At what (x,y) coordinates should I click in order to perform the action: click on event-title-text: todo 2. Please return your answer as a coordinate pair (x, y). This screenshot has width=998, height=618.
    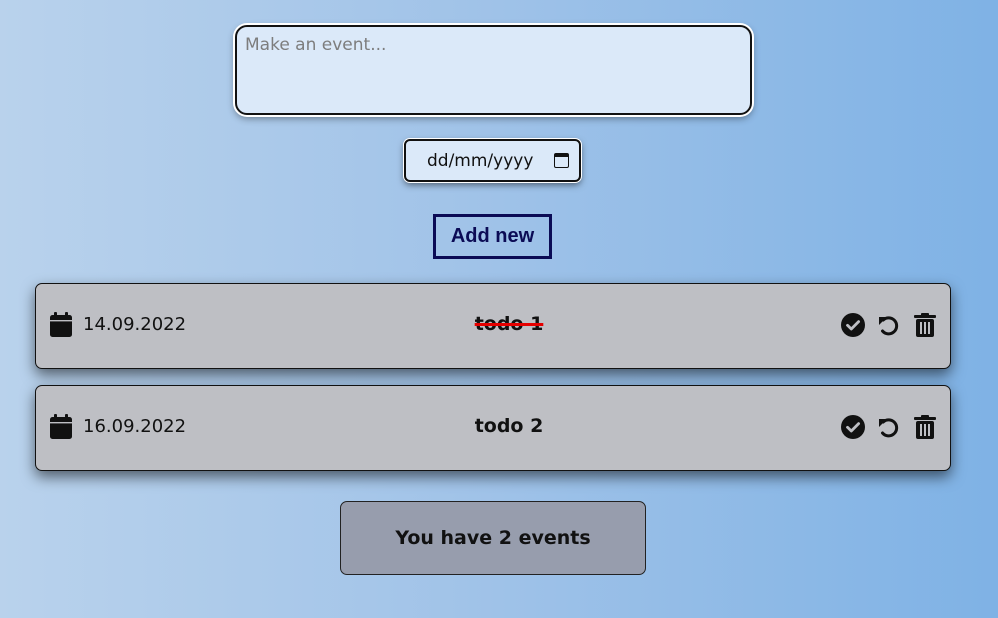
    Looking at the image, I should click on (509, 426).